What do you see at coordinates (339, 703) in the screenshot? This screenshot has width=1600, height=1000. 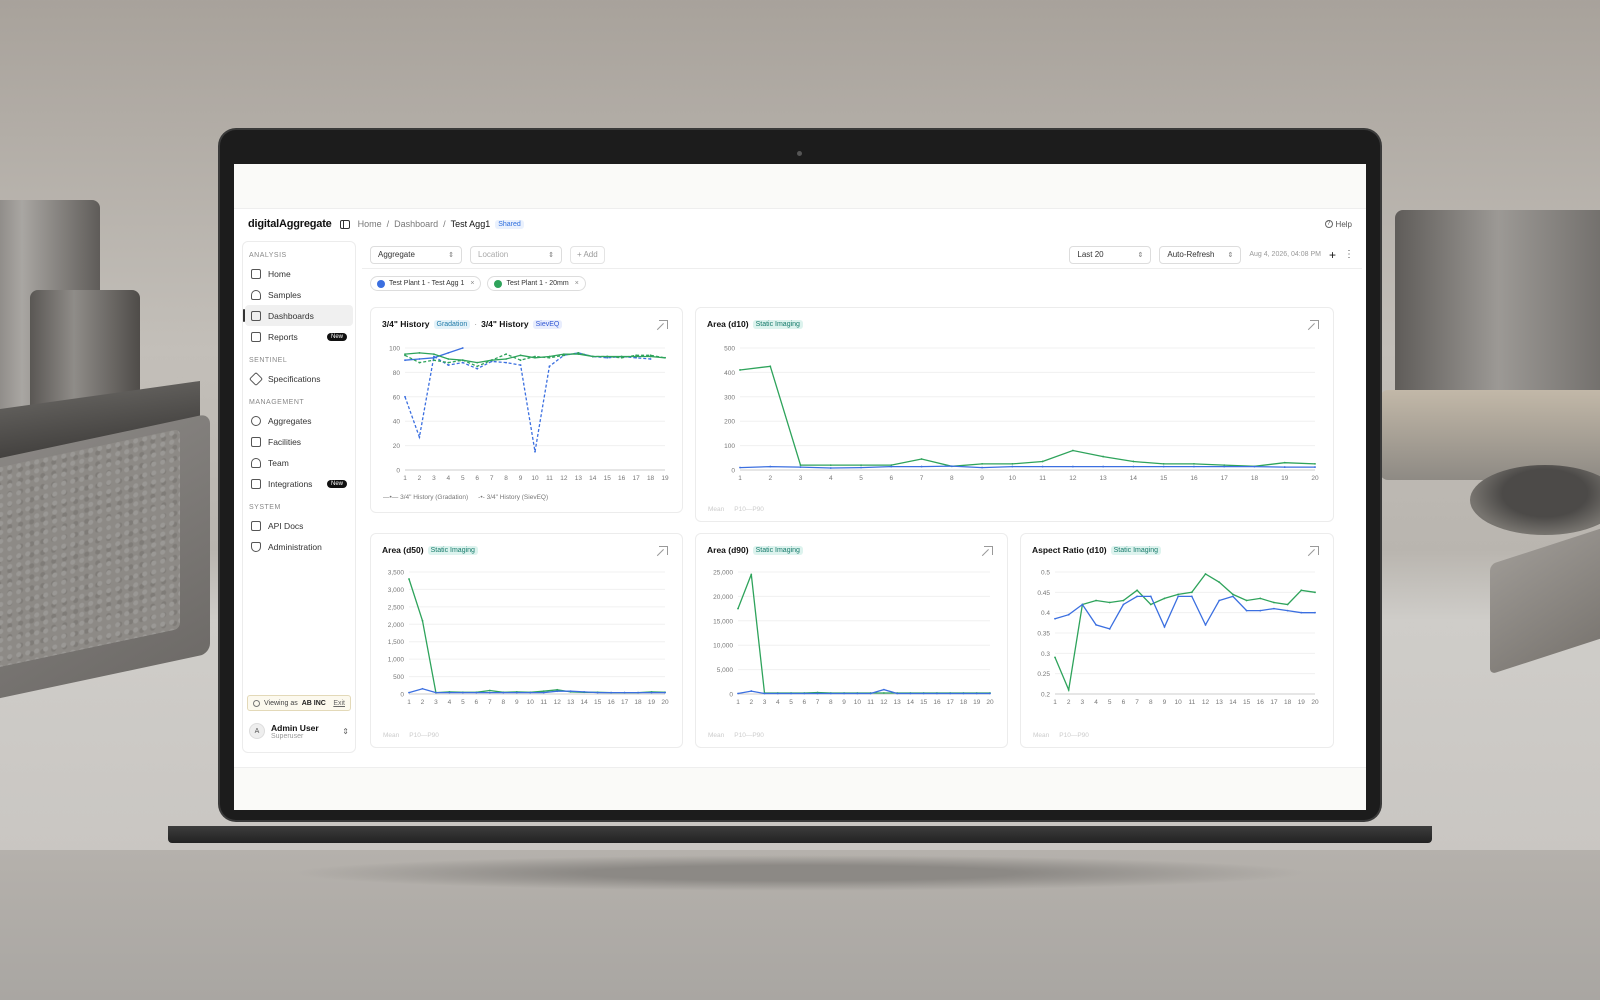 I see `exit-link: Exit` at bounding box center [339, 703].